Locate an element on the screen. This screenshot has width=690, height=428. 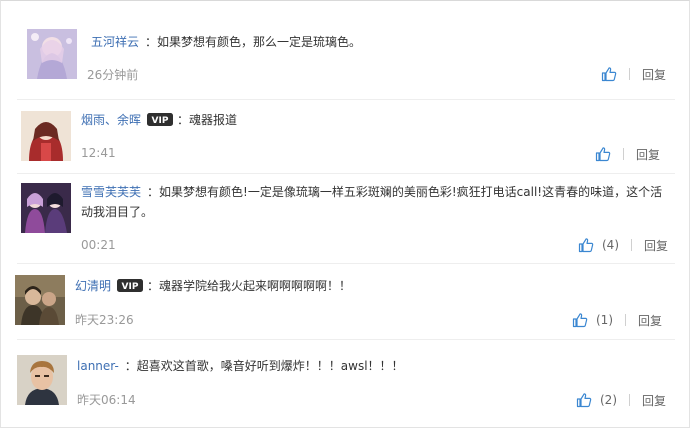
username-link: 幻清明 is located at coordinates (93, 286).